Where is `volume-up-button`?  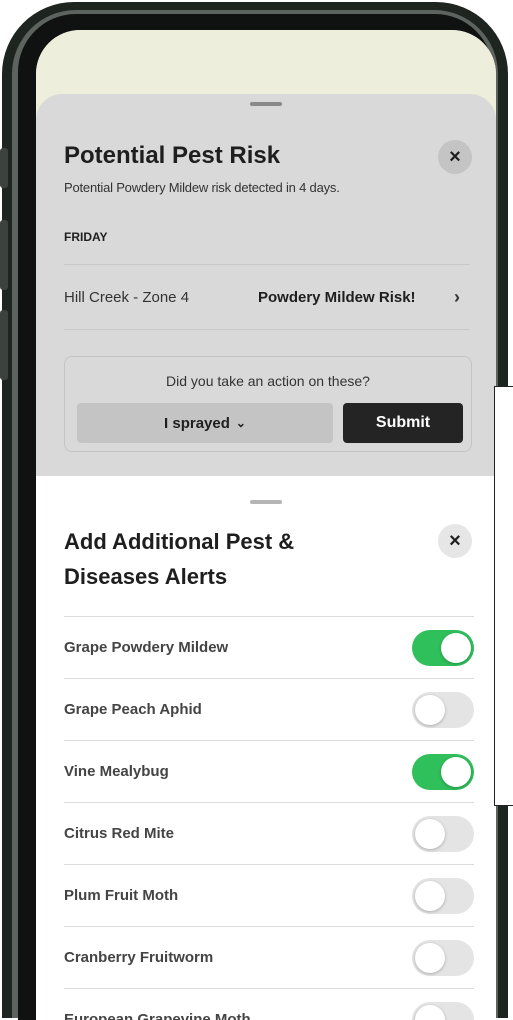
volume-up-button is located at coordinates (4, 255).